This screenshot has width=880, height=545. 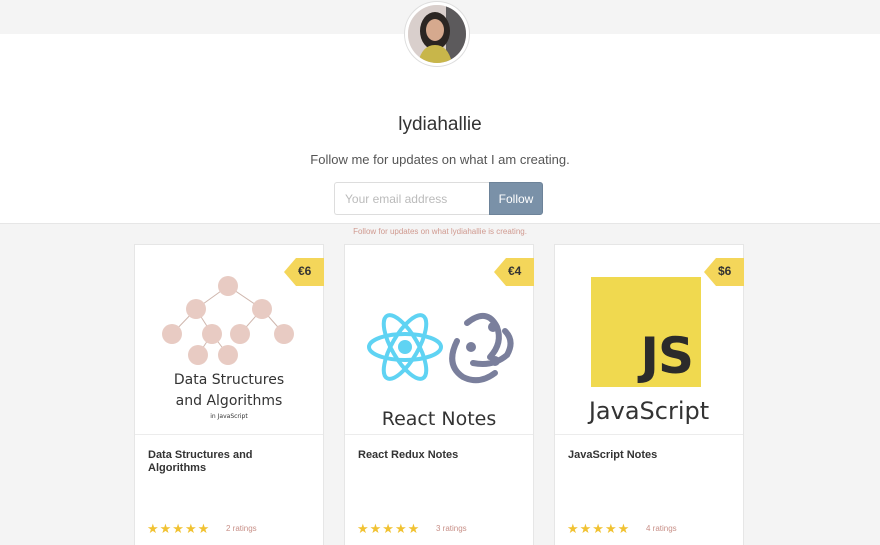 What do you see at coordinates (649, 411) in the screenshot?
I see `cover-title: JavaScript` at bounding box center [649, 411].